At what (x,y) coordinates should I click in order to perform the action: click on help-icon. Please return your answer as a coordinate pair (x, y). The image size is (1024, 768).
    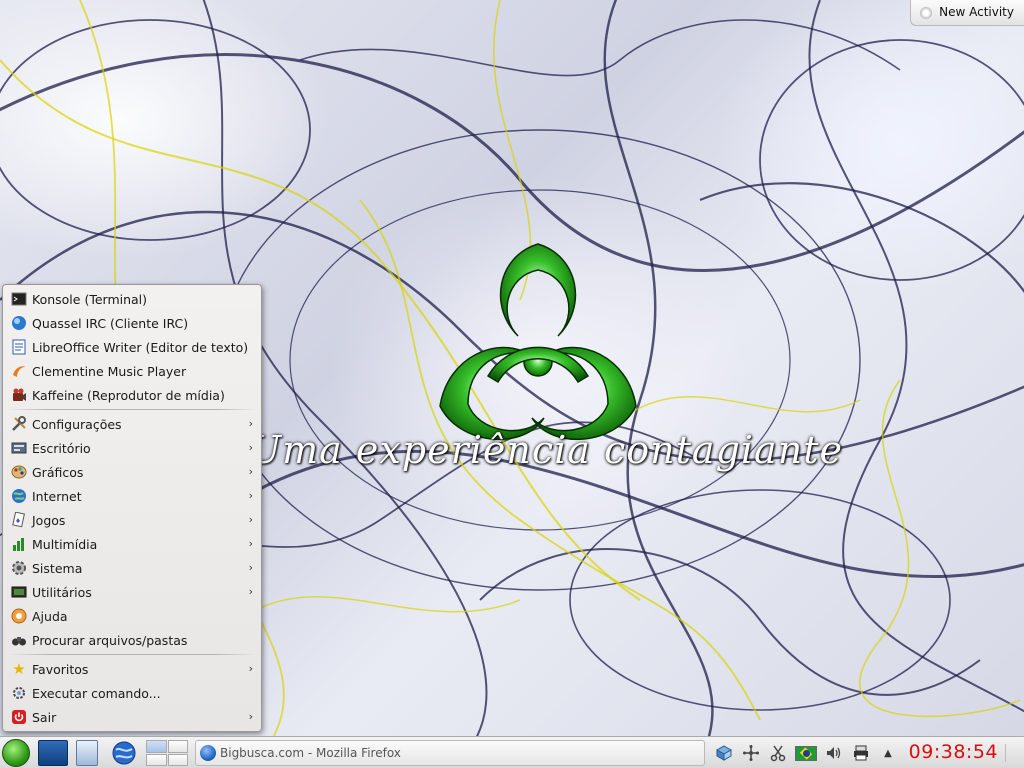
    Looking at the image, I should click on (19, 616).